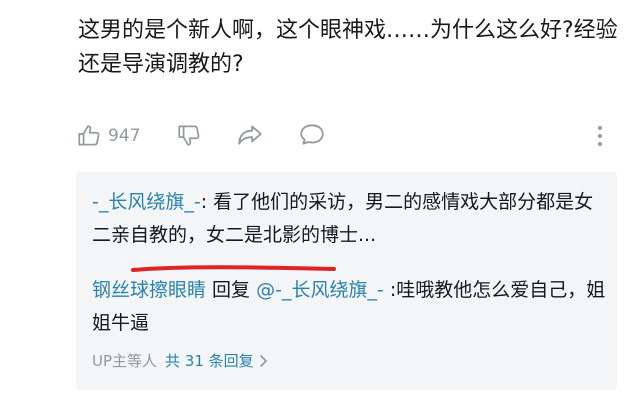 The width and height of the screenshot is (640, 410). What do you see at coordinates (231, 290) in the screenshot?
I see `reply-word: 回复` at bounding box center [231, 290].